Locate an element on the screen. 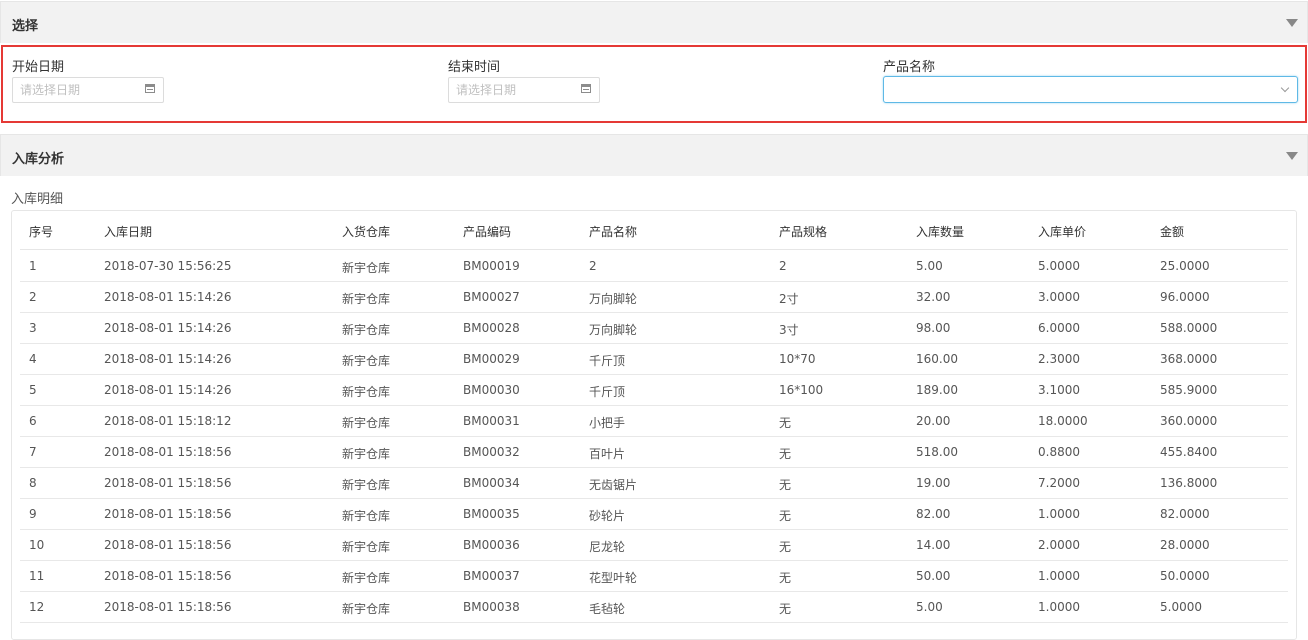  cell-index: 9 is located at coordinates (33, 514).